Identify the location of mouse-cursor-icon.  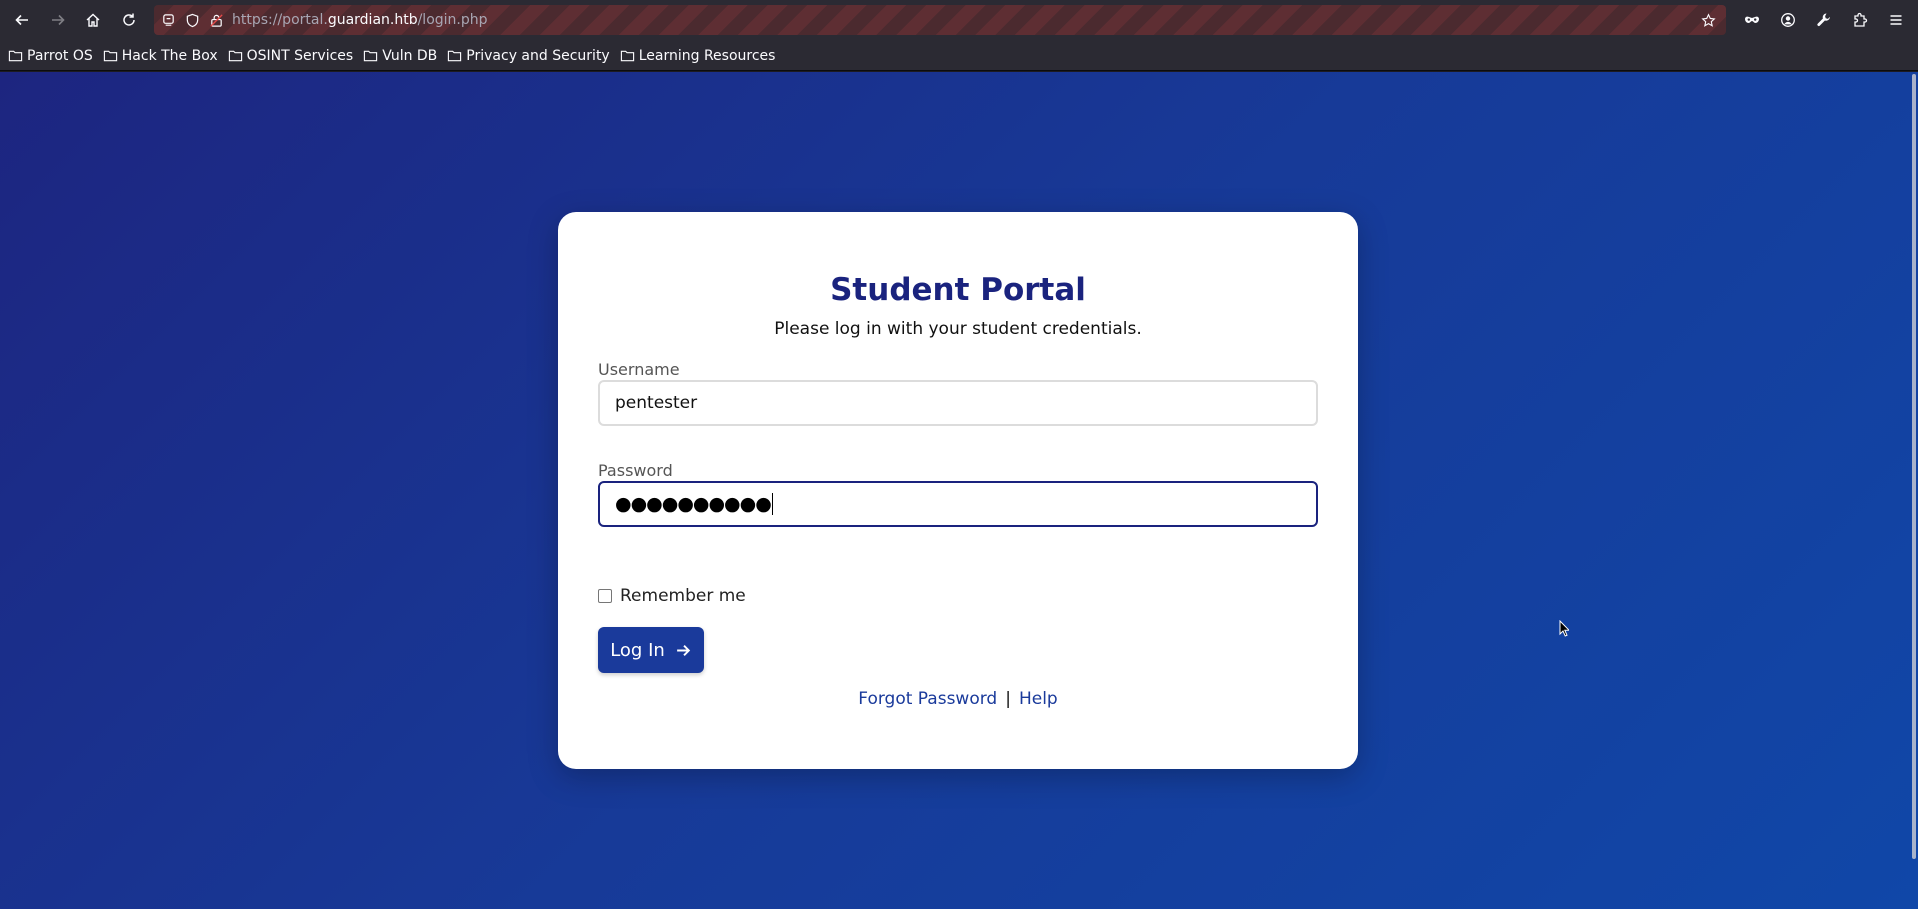
(1564, 628).